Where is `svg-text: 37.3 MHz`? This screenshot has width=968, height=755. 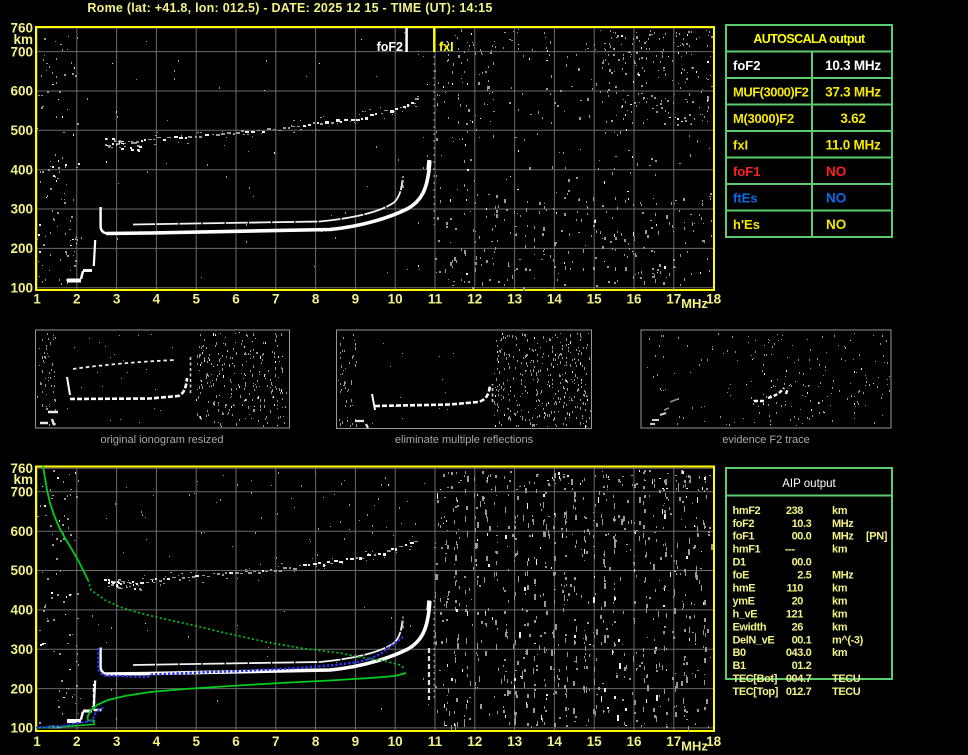
svg-text: 37.3 MHz is located at coordinates (853, 92).